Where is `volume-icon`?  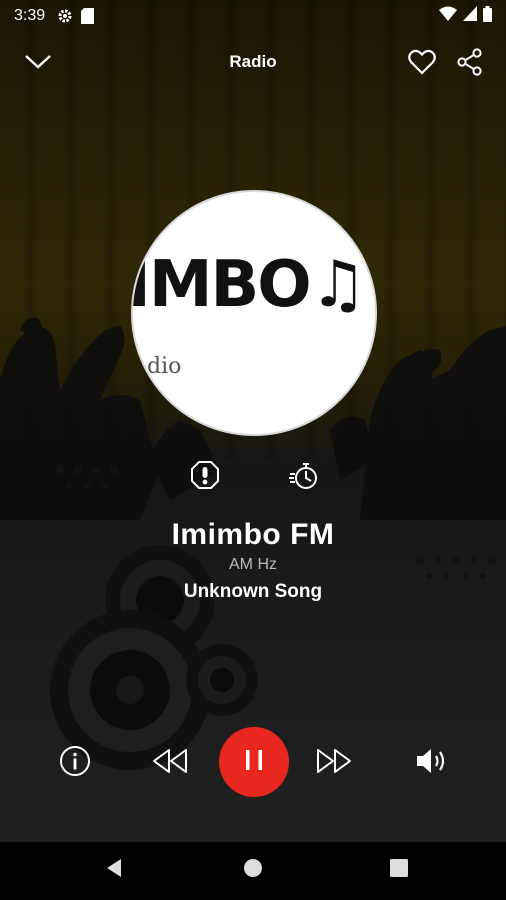 volume-icon is located at coordinates (432, 763).